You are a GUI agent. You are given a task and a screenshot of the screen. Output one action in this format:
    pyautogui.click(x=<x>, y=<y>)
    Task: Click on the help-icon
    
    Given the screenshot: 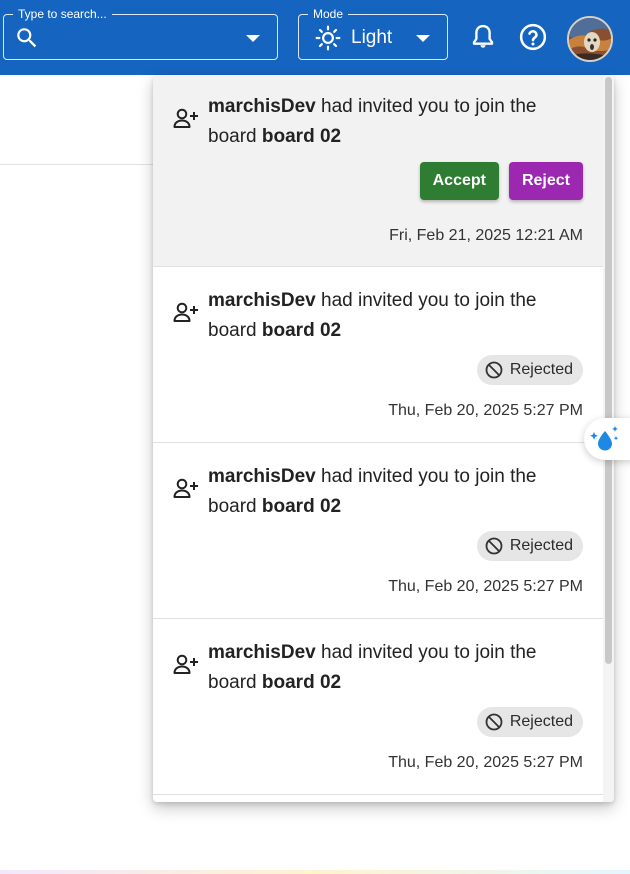 What is the action you would take?
    pyautogui.click(x=533, y=37)
    